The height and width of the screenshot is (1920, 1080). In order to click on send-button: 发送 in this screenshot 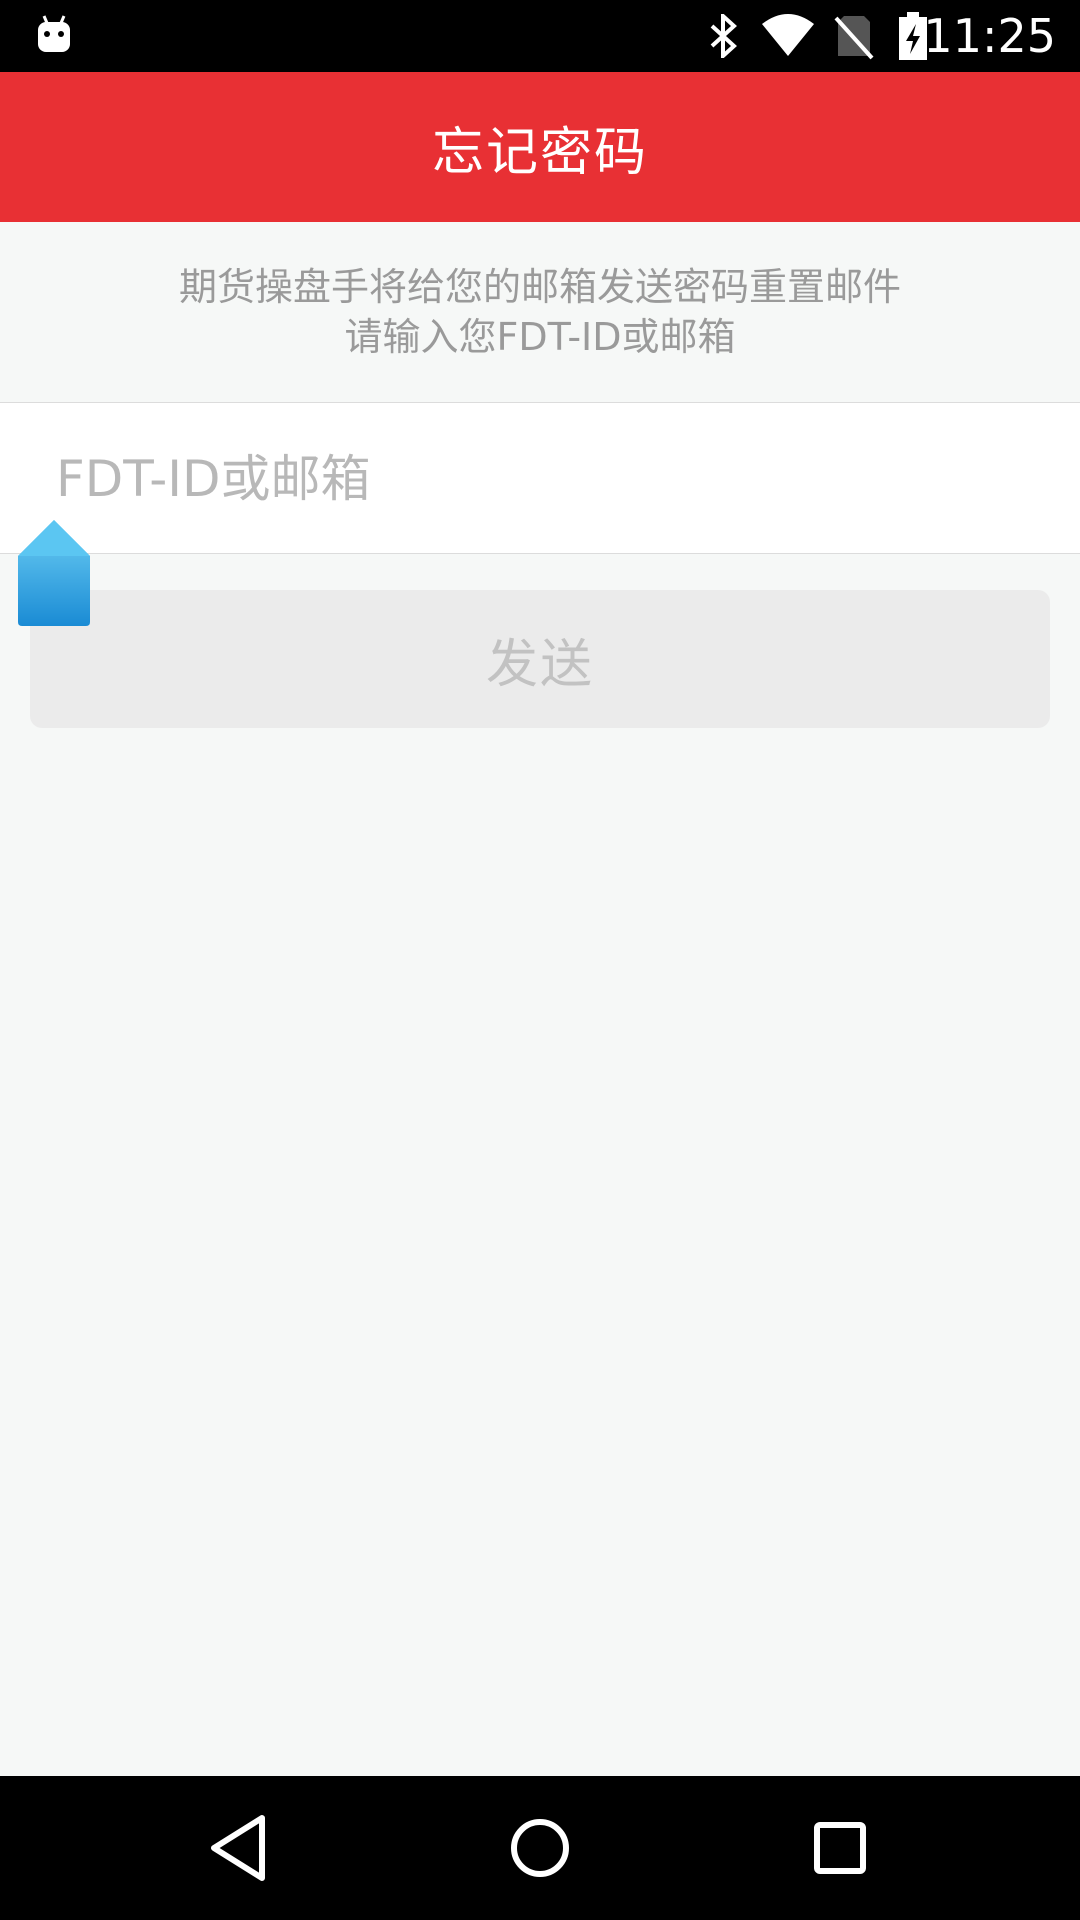, I will do `click(540, 659)`.